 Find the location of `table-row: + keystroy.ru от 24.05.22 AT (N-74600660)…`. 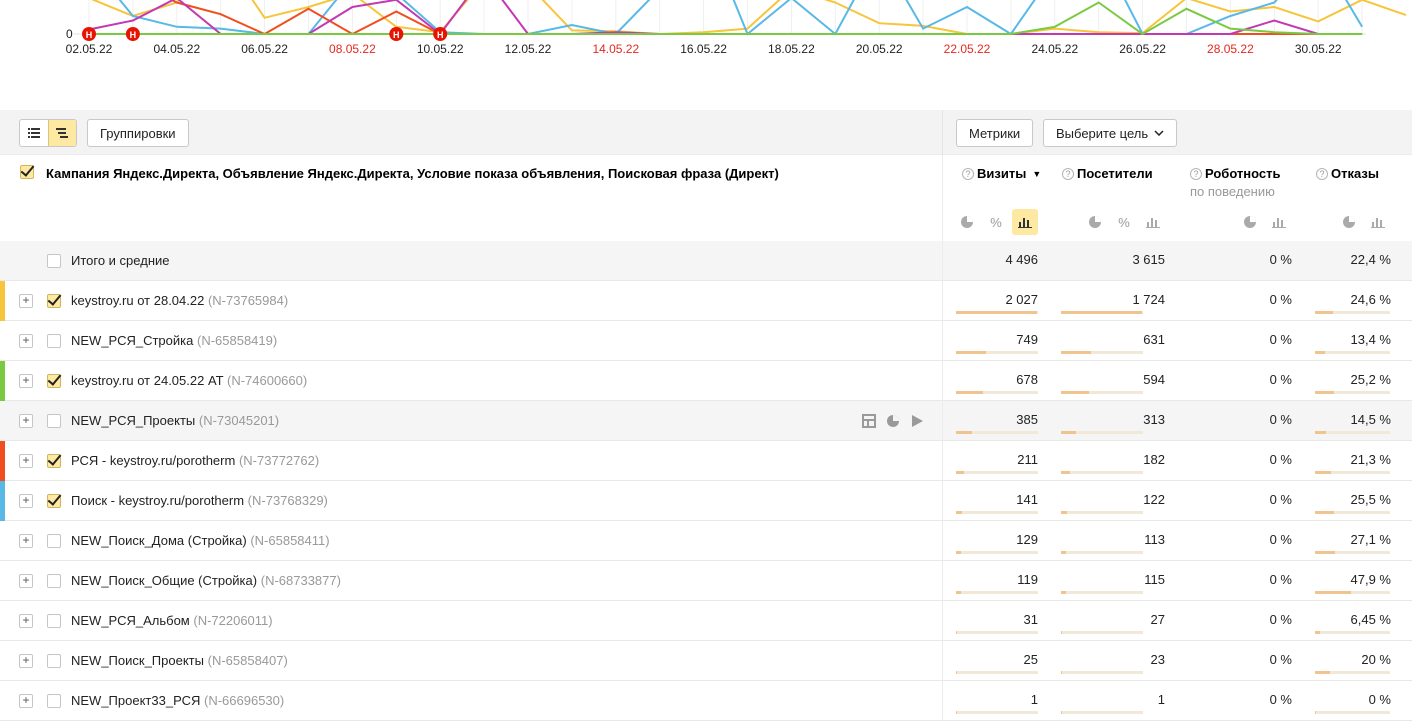

table-row: + keystroy.ru от 24.05.22 AT (N-74600660)… is located at coordinates (706, 381).